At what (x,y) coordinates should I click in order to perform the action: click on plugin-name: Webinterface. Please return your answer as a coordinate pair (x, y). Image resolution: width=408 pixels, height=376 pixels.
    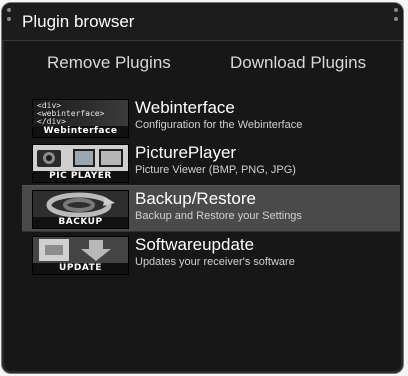
    Looking at the image, I should click on (185, 107).